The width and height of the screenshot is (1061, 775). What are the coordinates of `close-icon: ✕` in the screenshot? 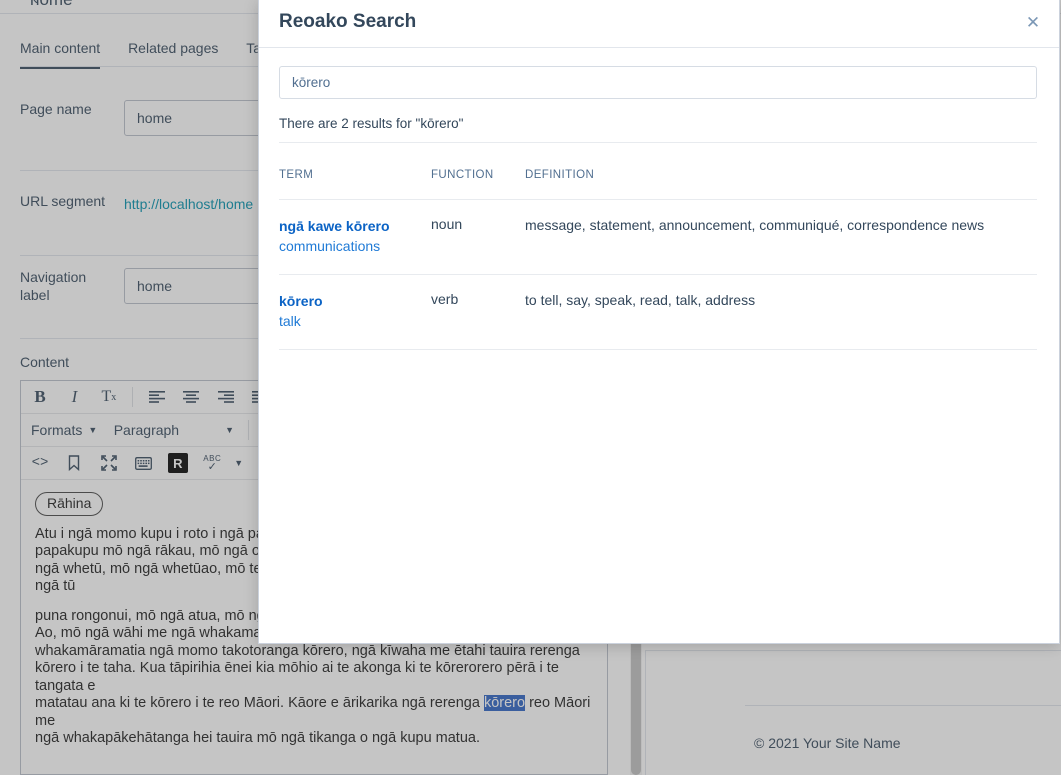 It's located at (1033, 23).